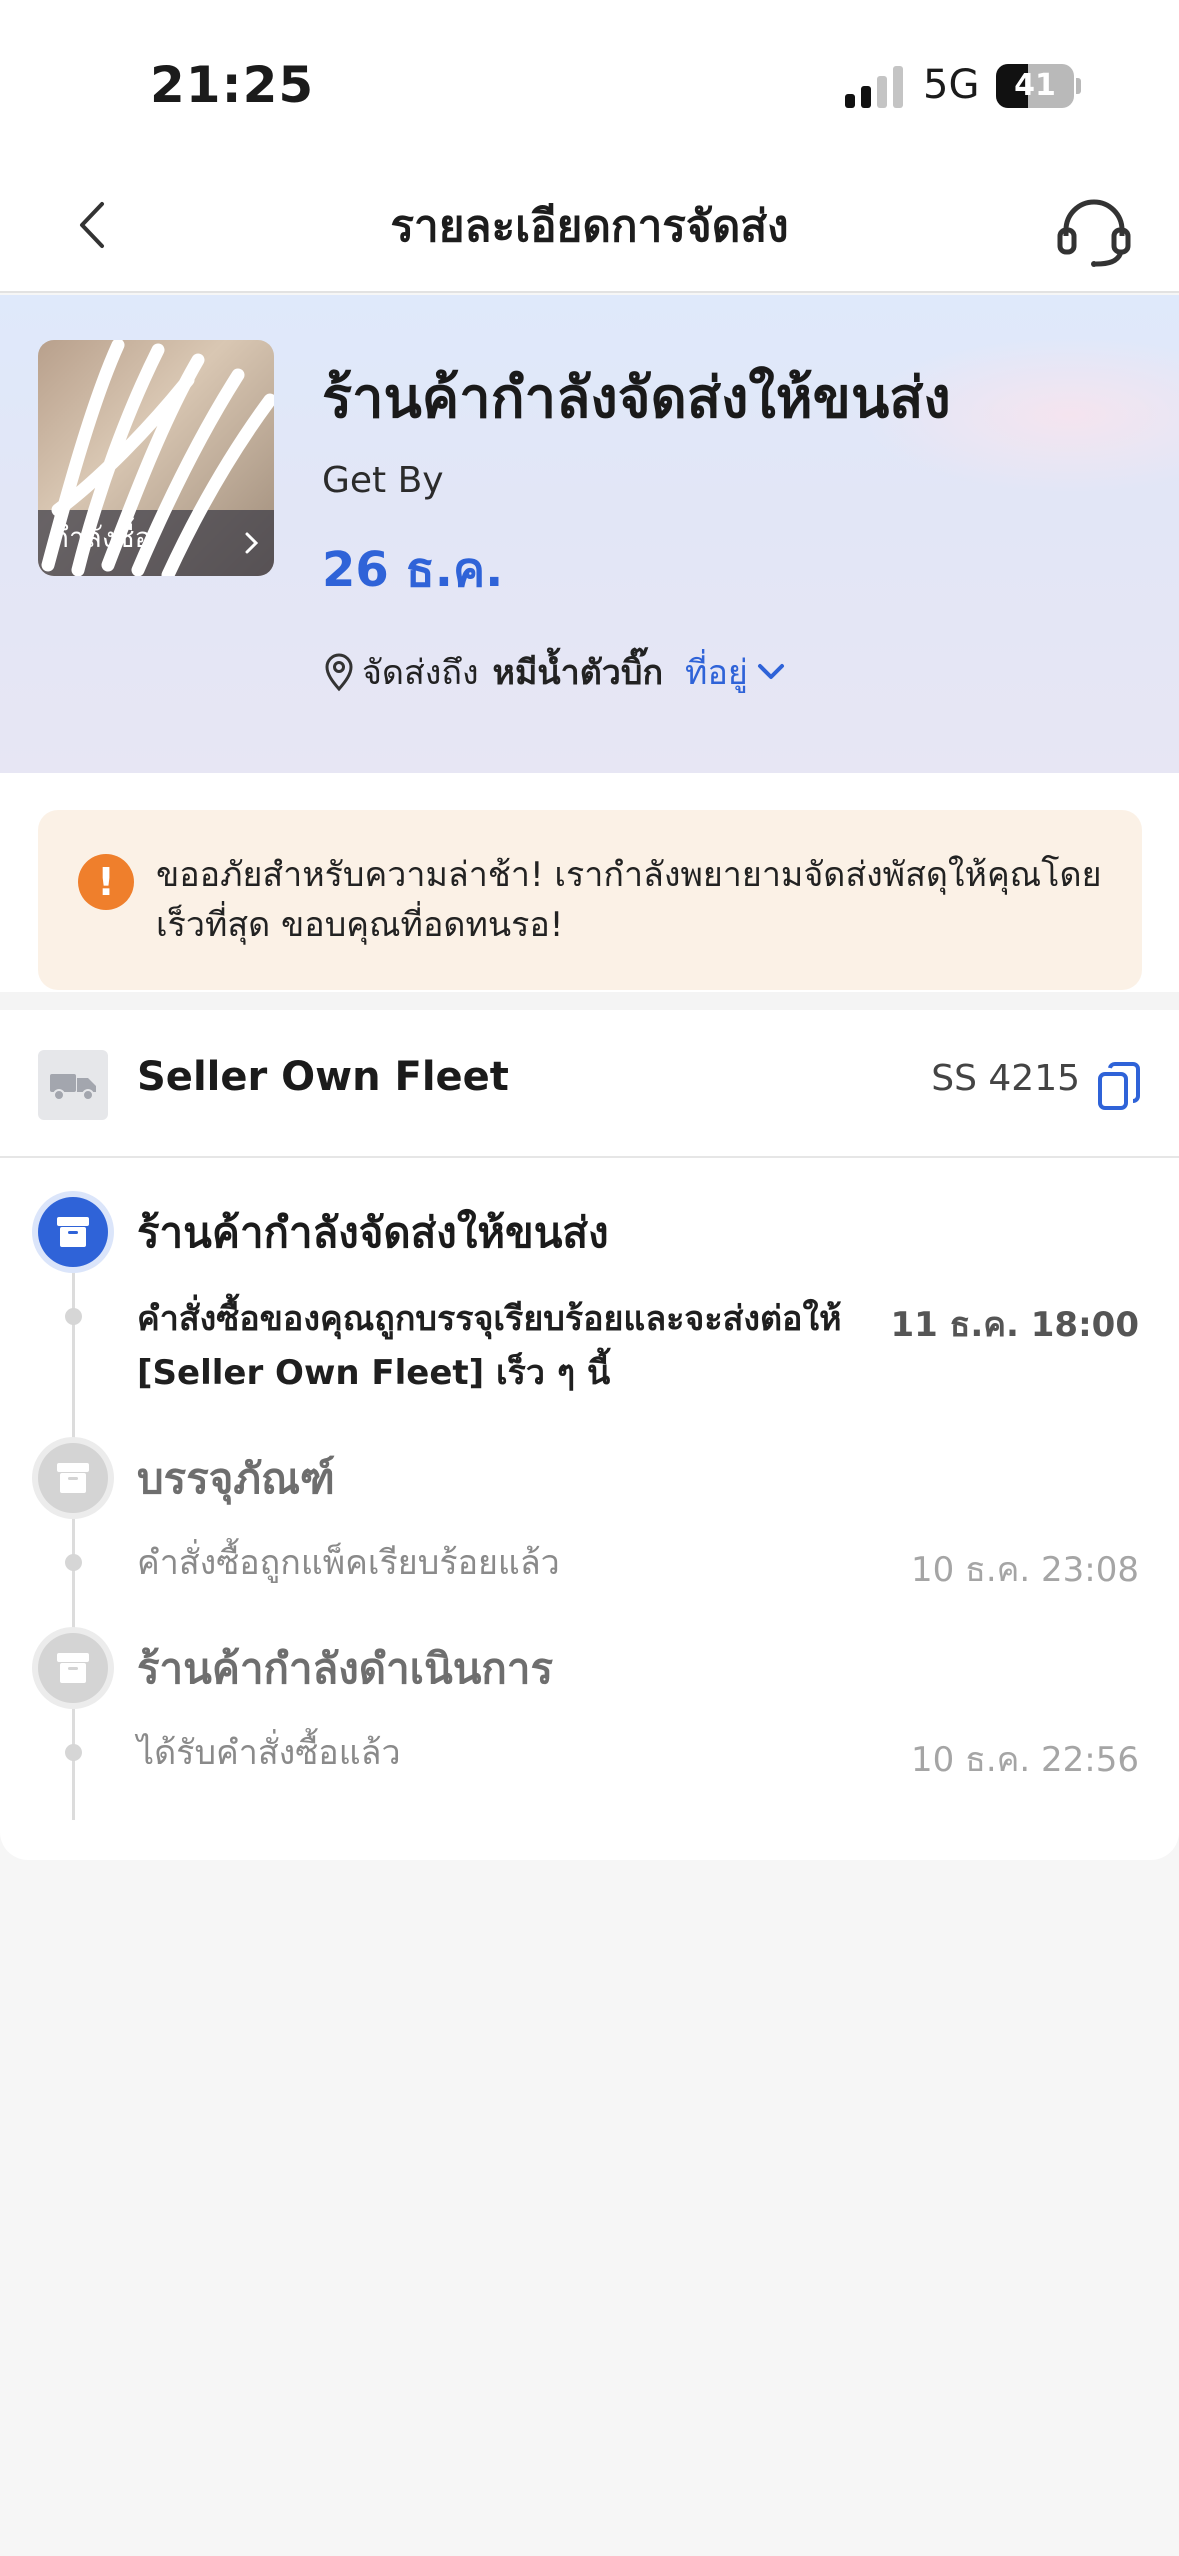 The image size is (1179, 2556). What do you see at coordinates (373, 1232) in the screenshot?
I see `timeline-step-title: ร้านค้ากำลังจัดส่งให้ขนส่ง` at bounding box center [373, 1232].